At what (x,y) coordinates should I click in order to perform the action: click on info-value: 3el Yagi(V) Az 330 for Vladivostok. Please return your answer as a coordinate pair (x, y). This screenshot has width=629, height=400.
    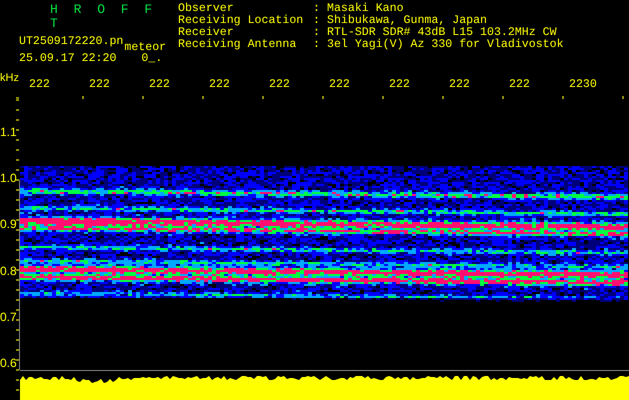
    Looking at the image, I should click on (445, 45).